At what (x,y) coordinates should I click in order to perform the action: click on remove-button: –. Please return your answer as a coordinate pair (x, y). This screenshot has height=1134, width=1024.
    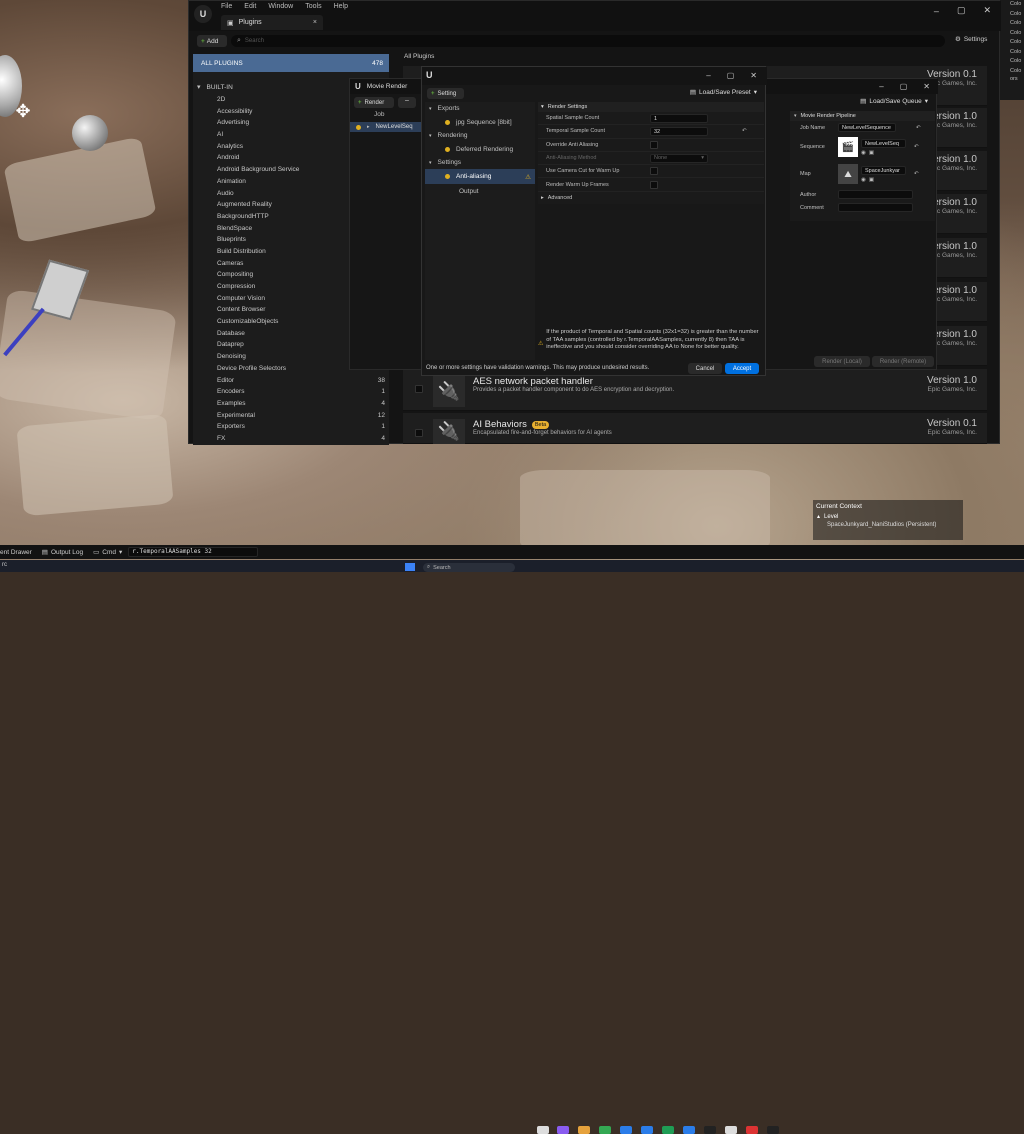
    Looking at the image, I should click on (407, 102).